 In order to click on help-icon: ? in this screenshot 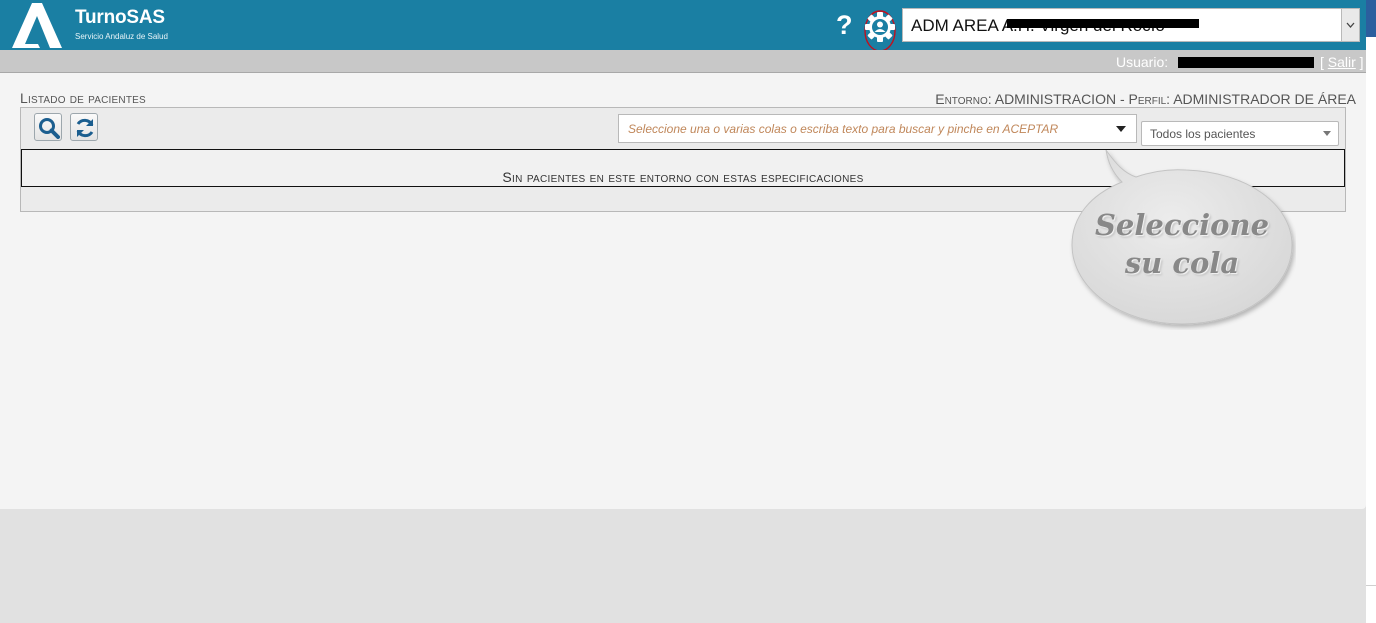, I will do `click(844, 25)`.